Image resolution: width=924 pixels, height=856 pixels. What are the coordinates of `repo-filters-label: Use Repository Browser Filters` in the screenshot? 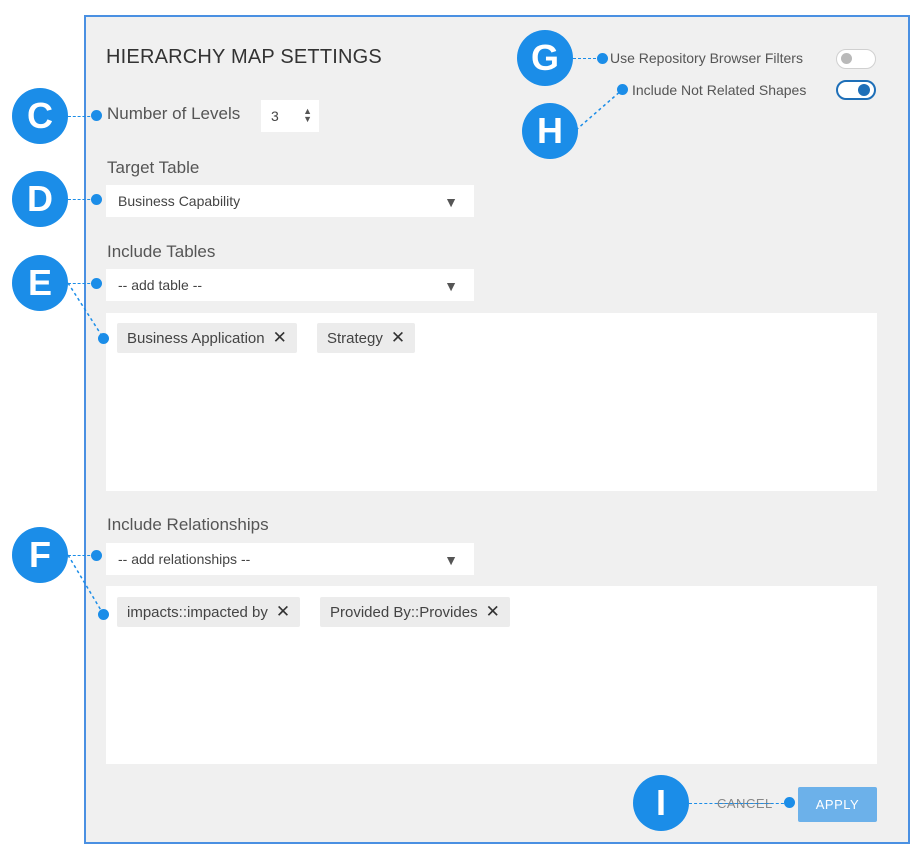 It's located at (706, 58).